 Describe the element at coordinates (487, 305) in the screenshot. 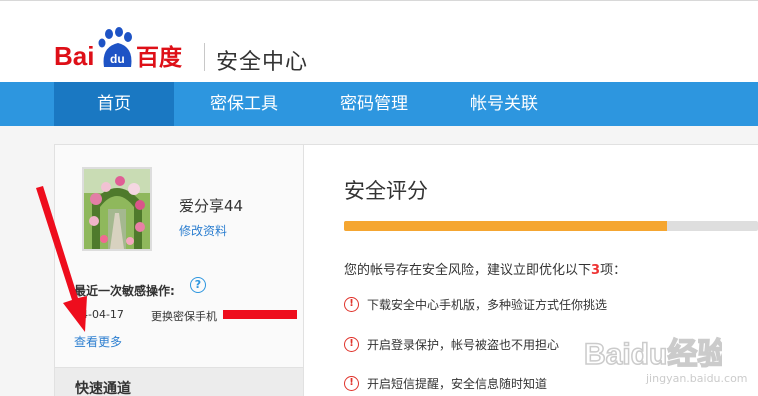

I see `risk-item-text: 下载安全中心手机版，多种验证方式任你挑选` at that location.